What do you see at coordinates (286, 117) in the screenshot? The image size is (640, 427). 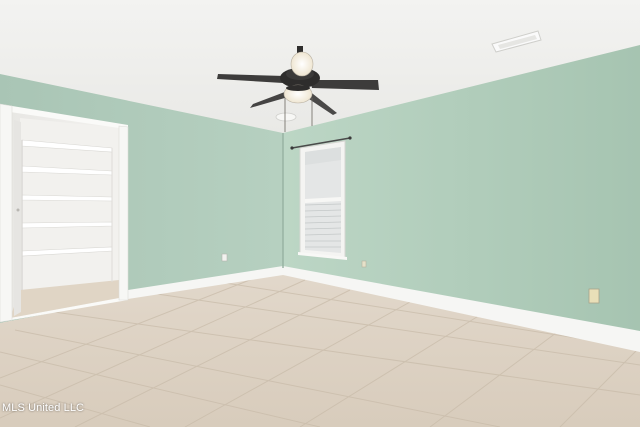 I see `ceiling-detector` at bounding box center [286, 117].